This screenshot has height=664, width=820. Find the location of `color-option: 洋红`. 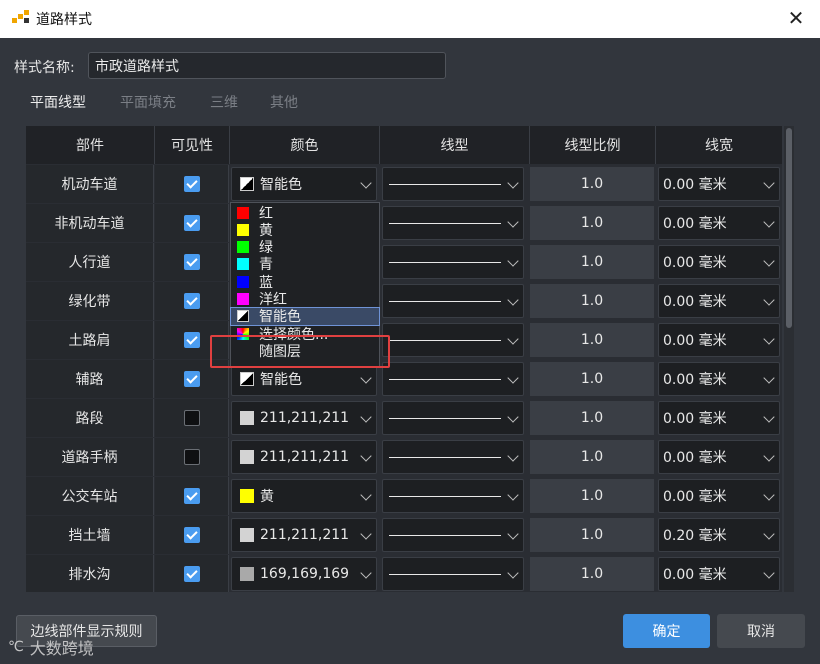

color-option: 洋红 is located at coordinates (305, 299).